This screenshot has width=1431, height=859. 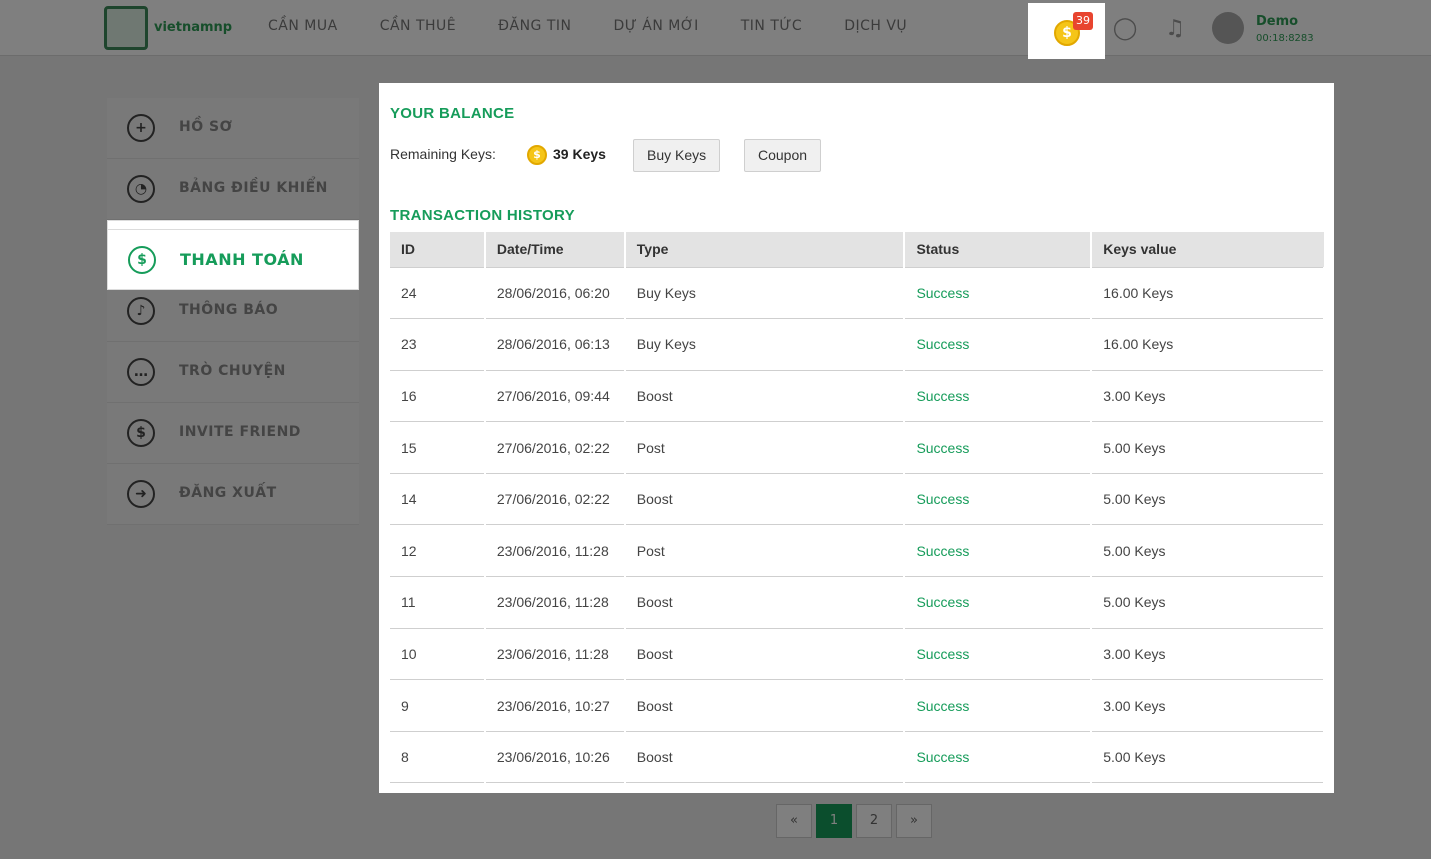 What do you see at coordinates (438, 602) in the screenshot?
I see `cell-id: 11` at bounding box center [438, 602].